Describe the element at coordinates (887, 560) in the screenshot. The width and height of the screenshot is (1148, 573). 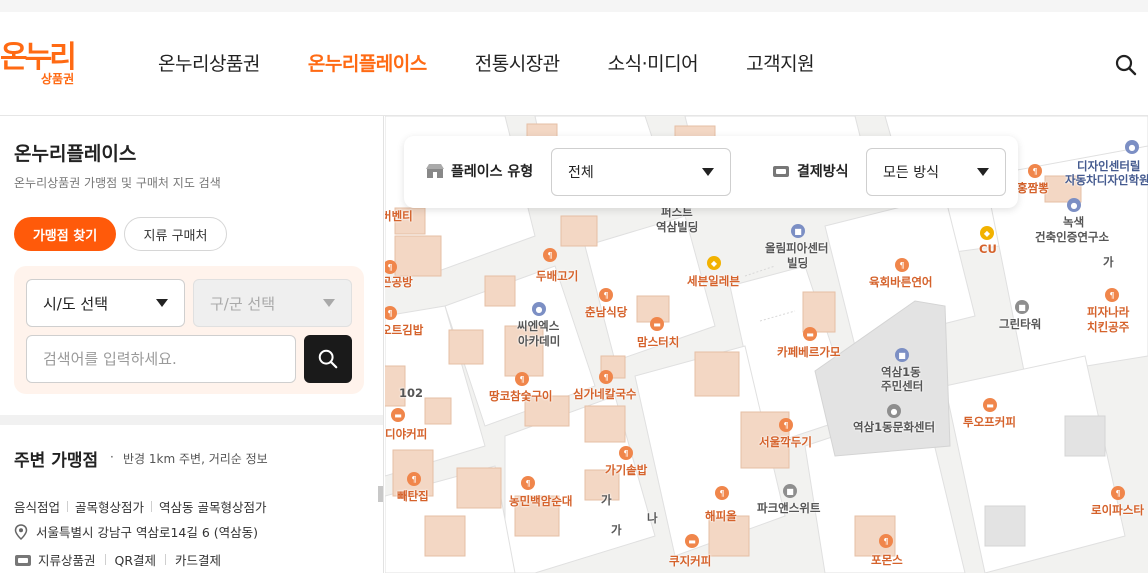
I see `map-label: 포몬스` at that location.